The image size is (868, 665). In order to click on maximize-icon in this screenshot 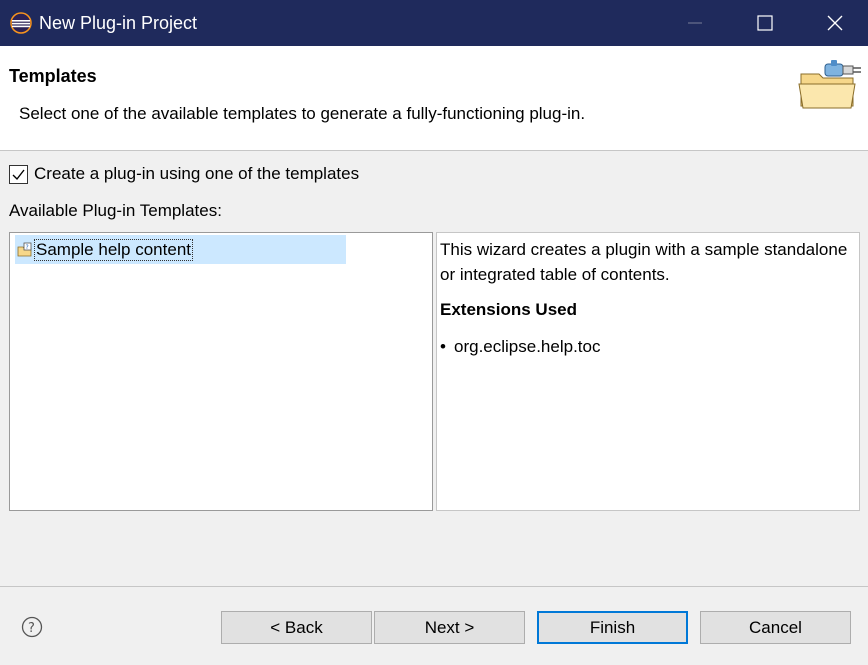, I will do `click(765, 23)`.